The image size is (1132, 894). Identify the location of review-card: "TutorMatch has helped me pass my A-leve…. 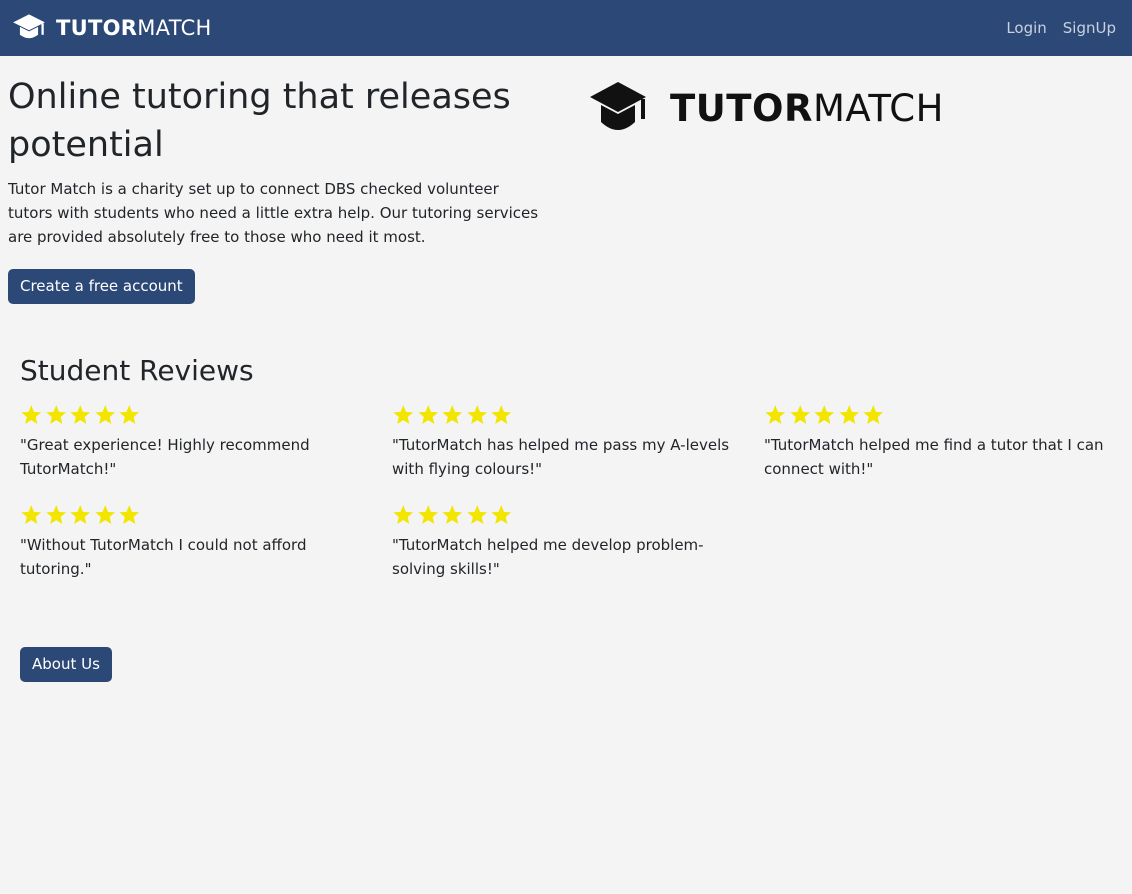
(562, 442).